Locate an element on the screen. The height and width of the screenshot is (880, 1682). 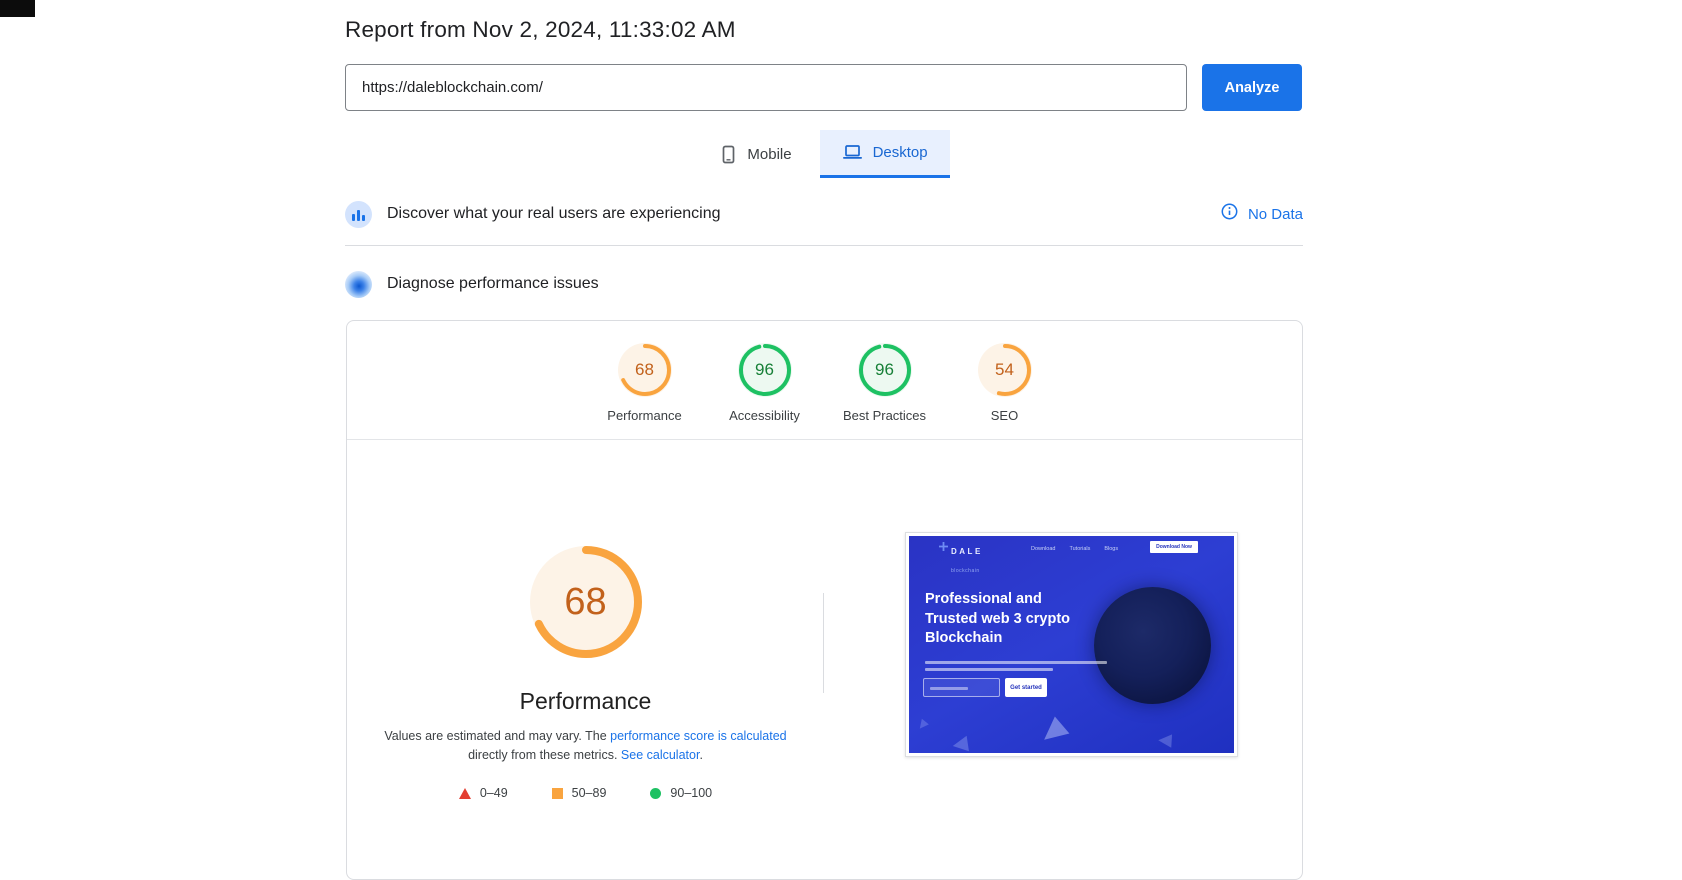
disclaimer-text: directly from these metrics. is located at coordinates (544, 755).